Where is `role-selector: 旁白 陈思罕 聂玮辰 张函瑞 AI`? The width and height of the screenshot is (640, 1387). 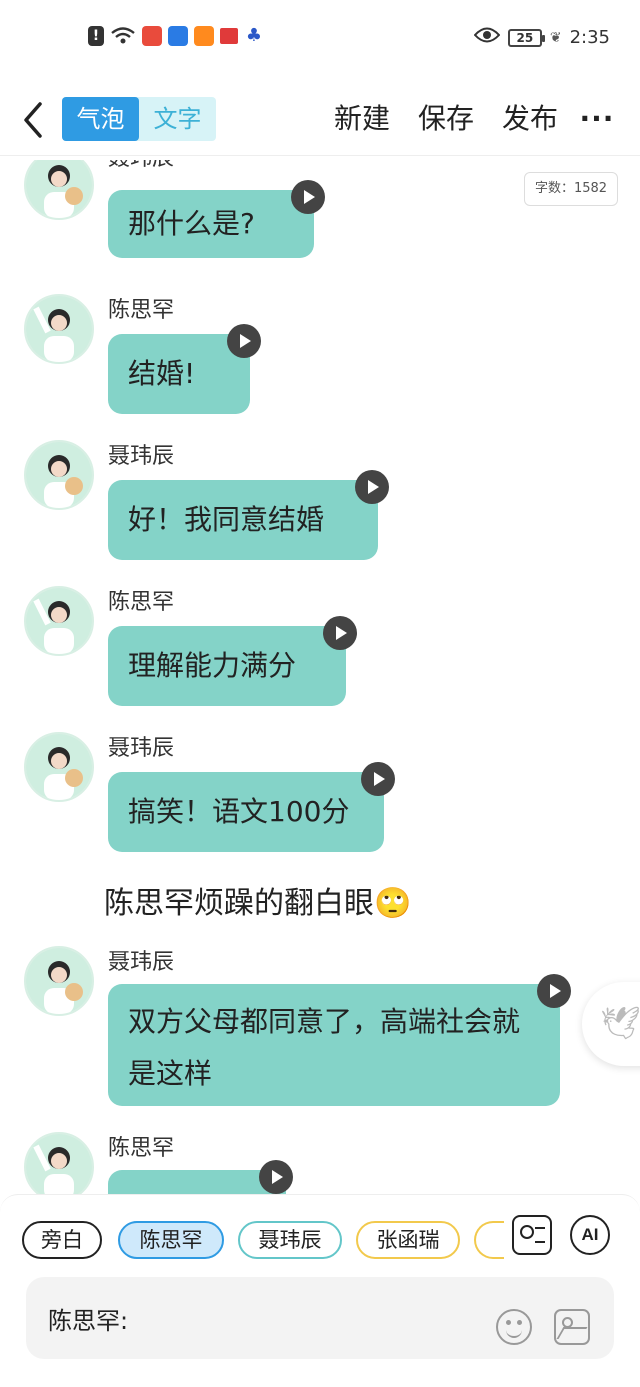
role-selector: 旁白 陈思罕 聂玮辰 张函瑞 AI is located at coordinates (331, 1237).